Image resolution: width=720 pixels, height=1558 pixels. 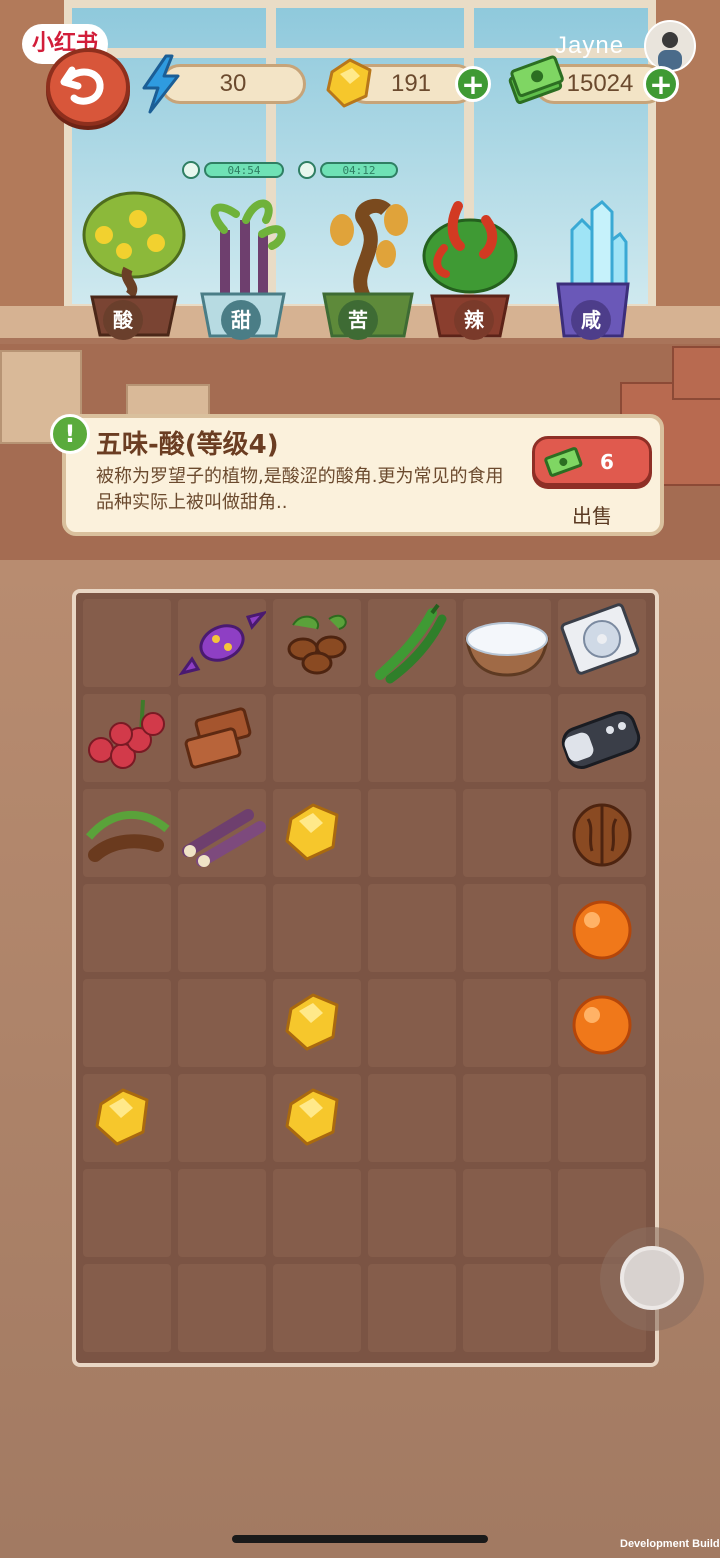 I want to click on coffee-beans-item, so click(x=317, y=643).